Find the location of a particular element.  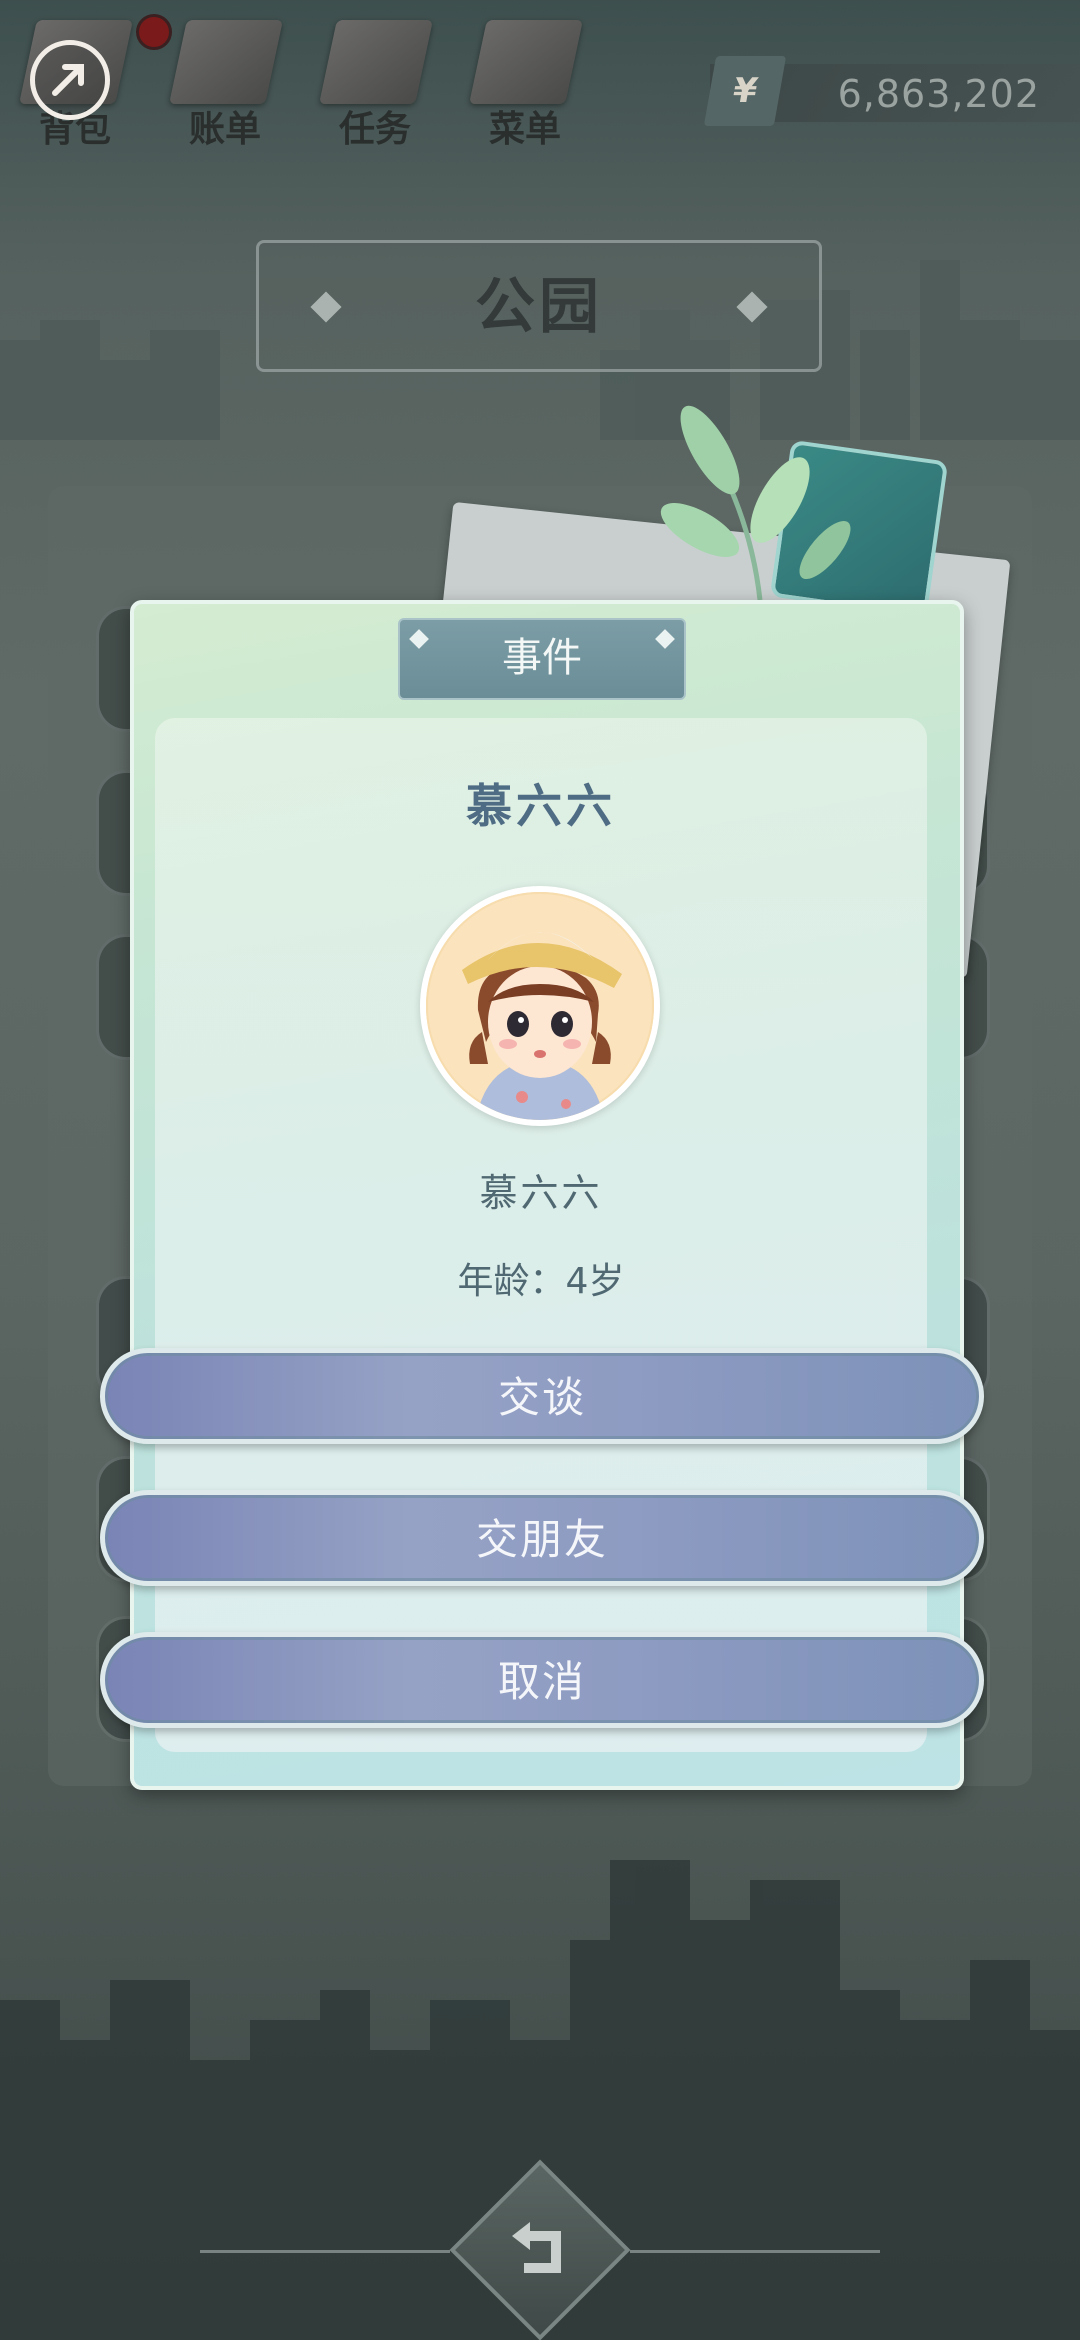

notification-dot is located at coordinates (154, 32).